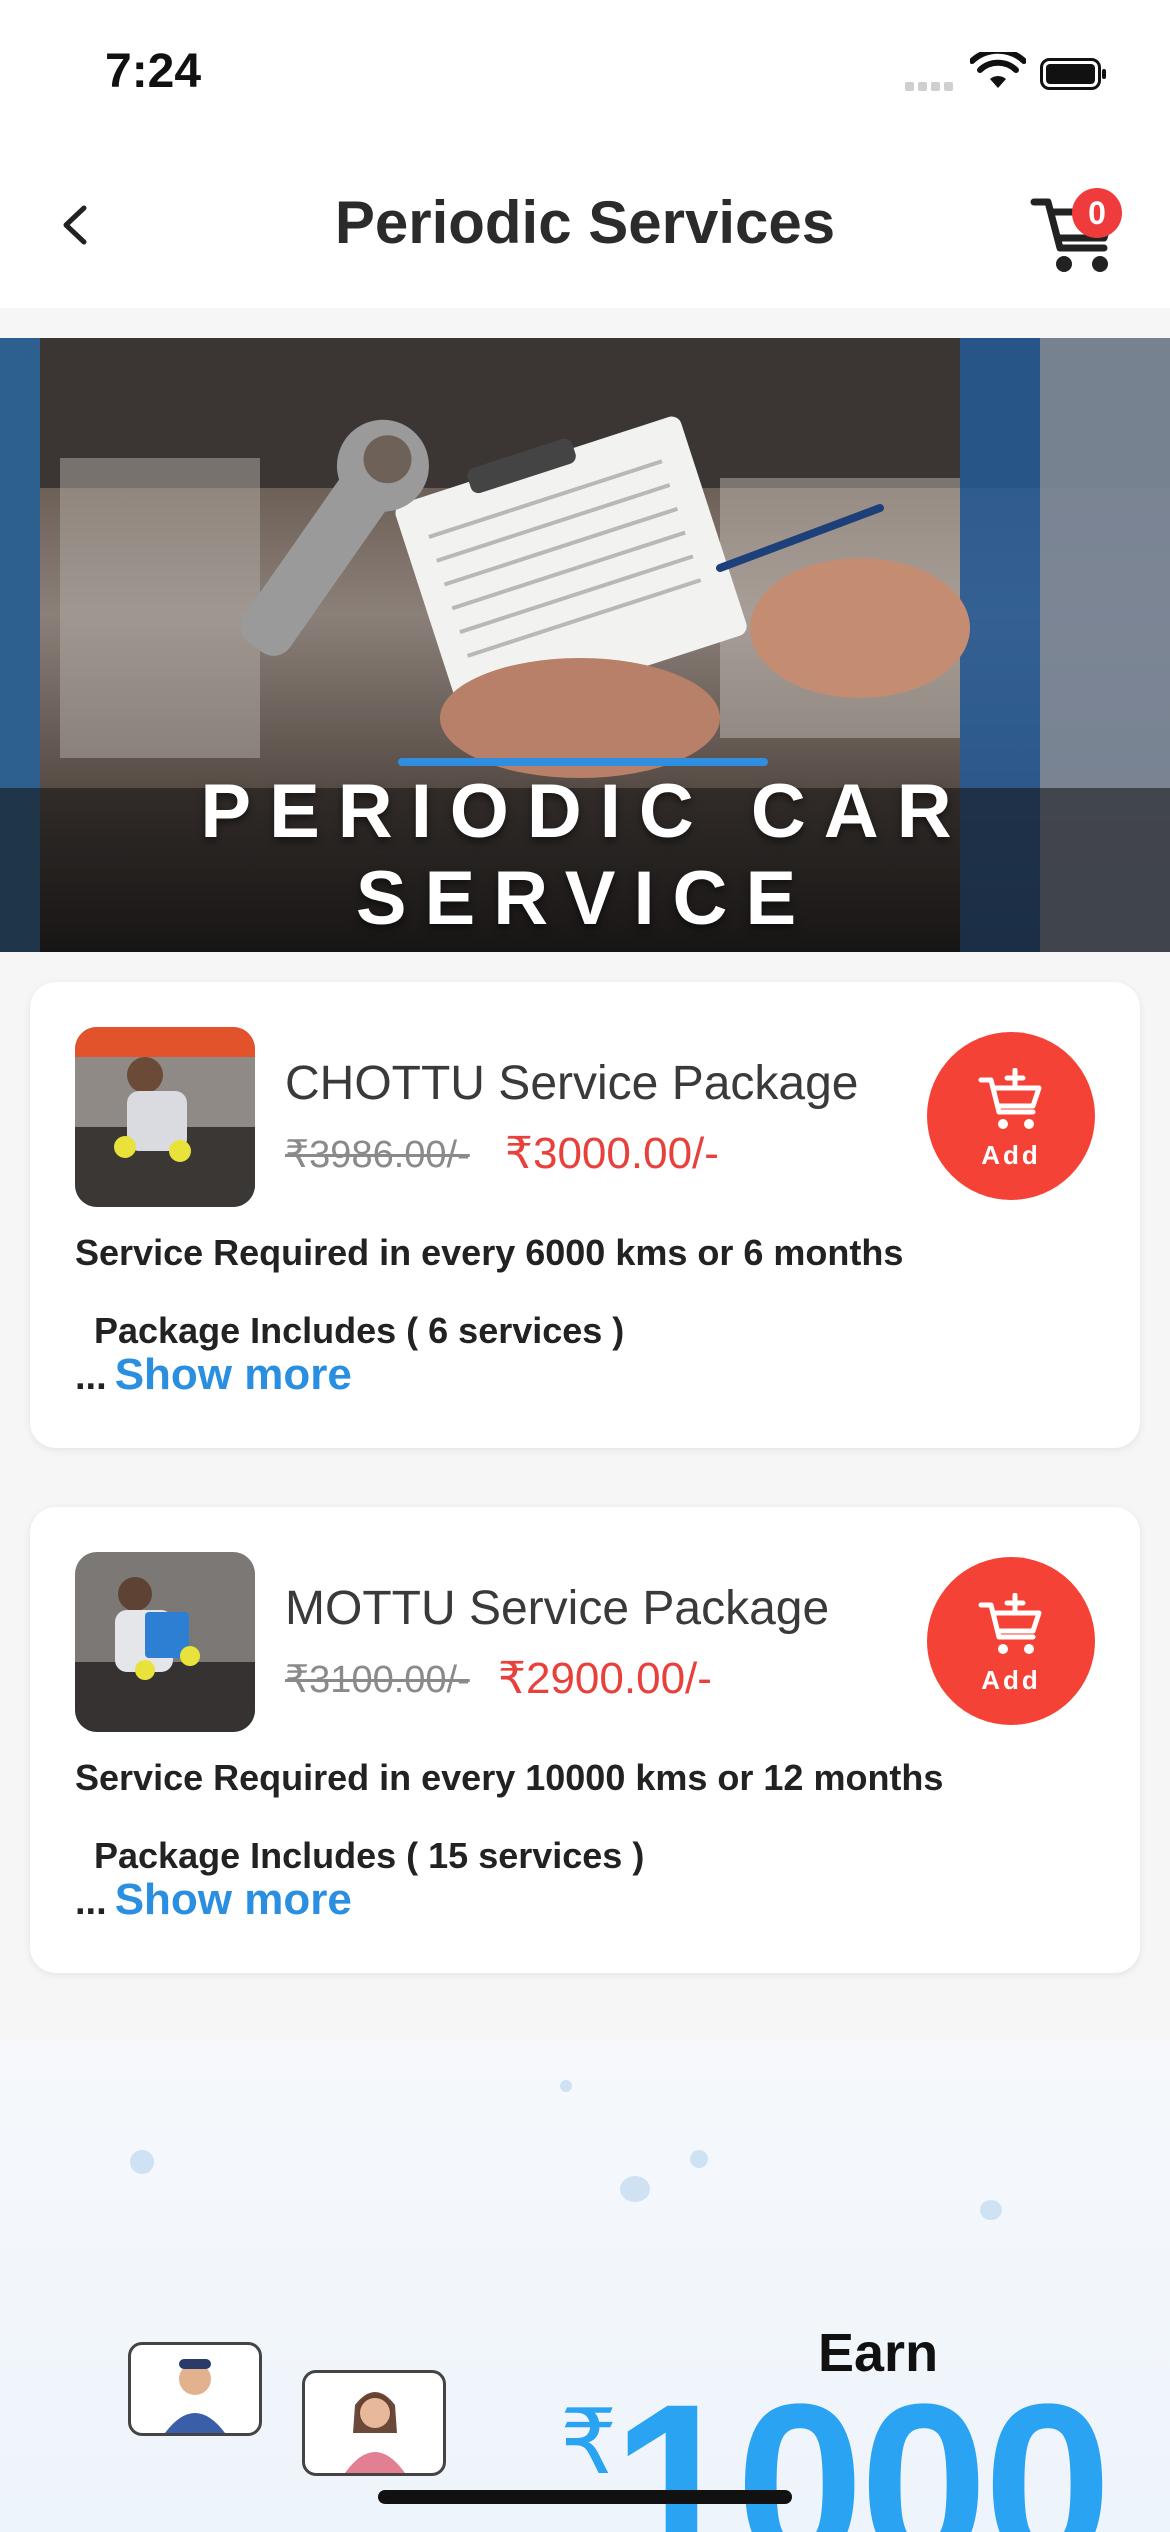  I want to click on package-includes: Package Includes ( 6 services ), so click(359, 1330).